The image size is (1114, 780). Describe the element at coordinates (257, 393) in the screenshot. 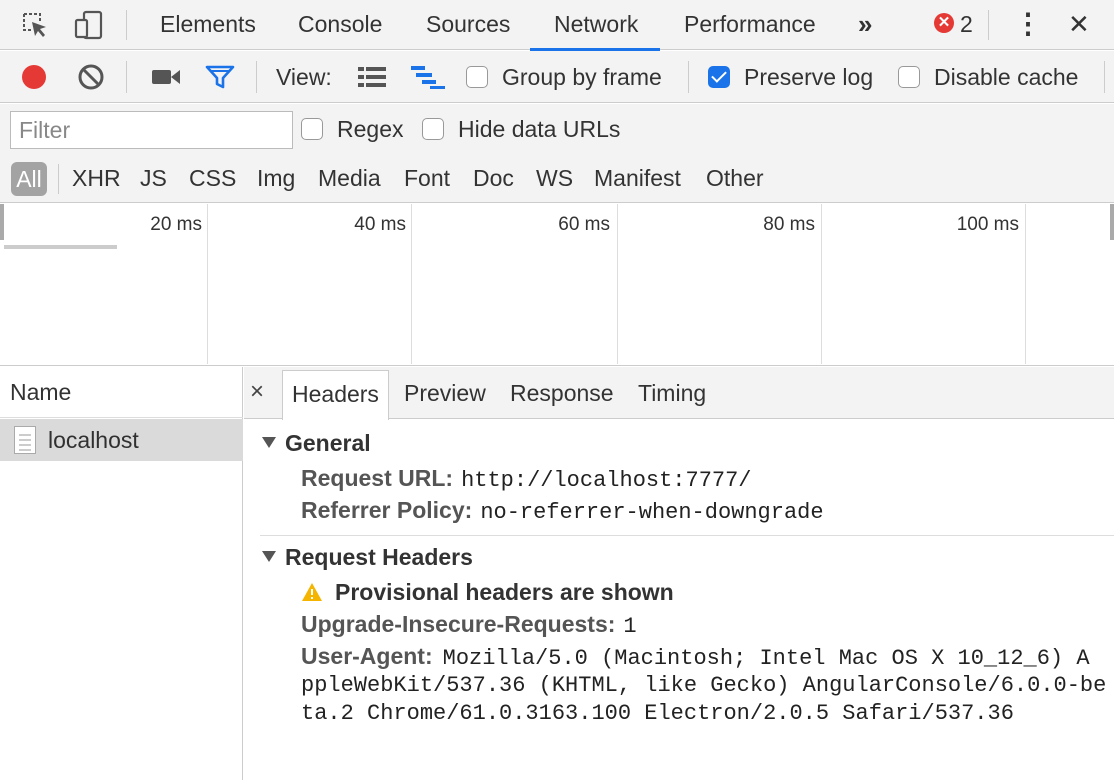

I see `close-details-button: ×` at that location.